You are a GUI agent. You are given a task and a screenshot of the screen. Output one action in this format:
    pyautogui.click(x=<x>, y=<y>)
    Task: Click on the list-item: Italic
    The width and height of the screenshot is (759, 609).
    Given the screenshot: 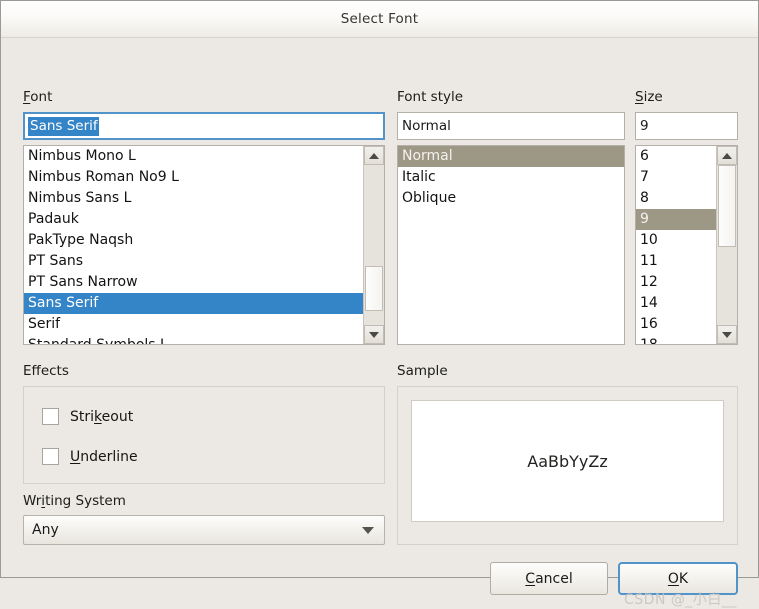 What is the action you would take?
    pyautogui.click(x=511, y=177)
    